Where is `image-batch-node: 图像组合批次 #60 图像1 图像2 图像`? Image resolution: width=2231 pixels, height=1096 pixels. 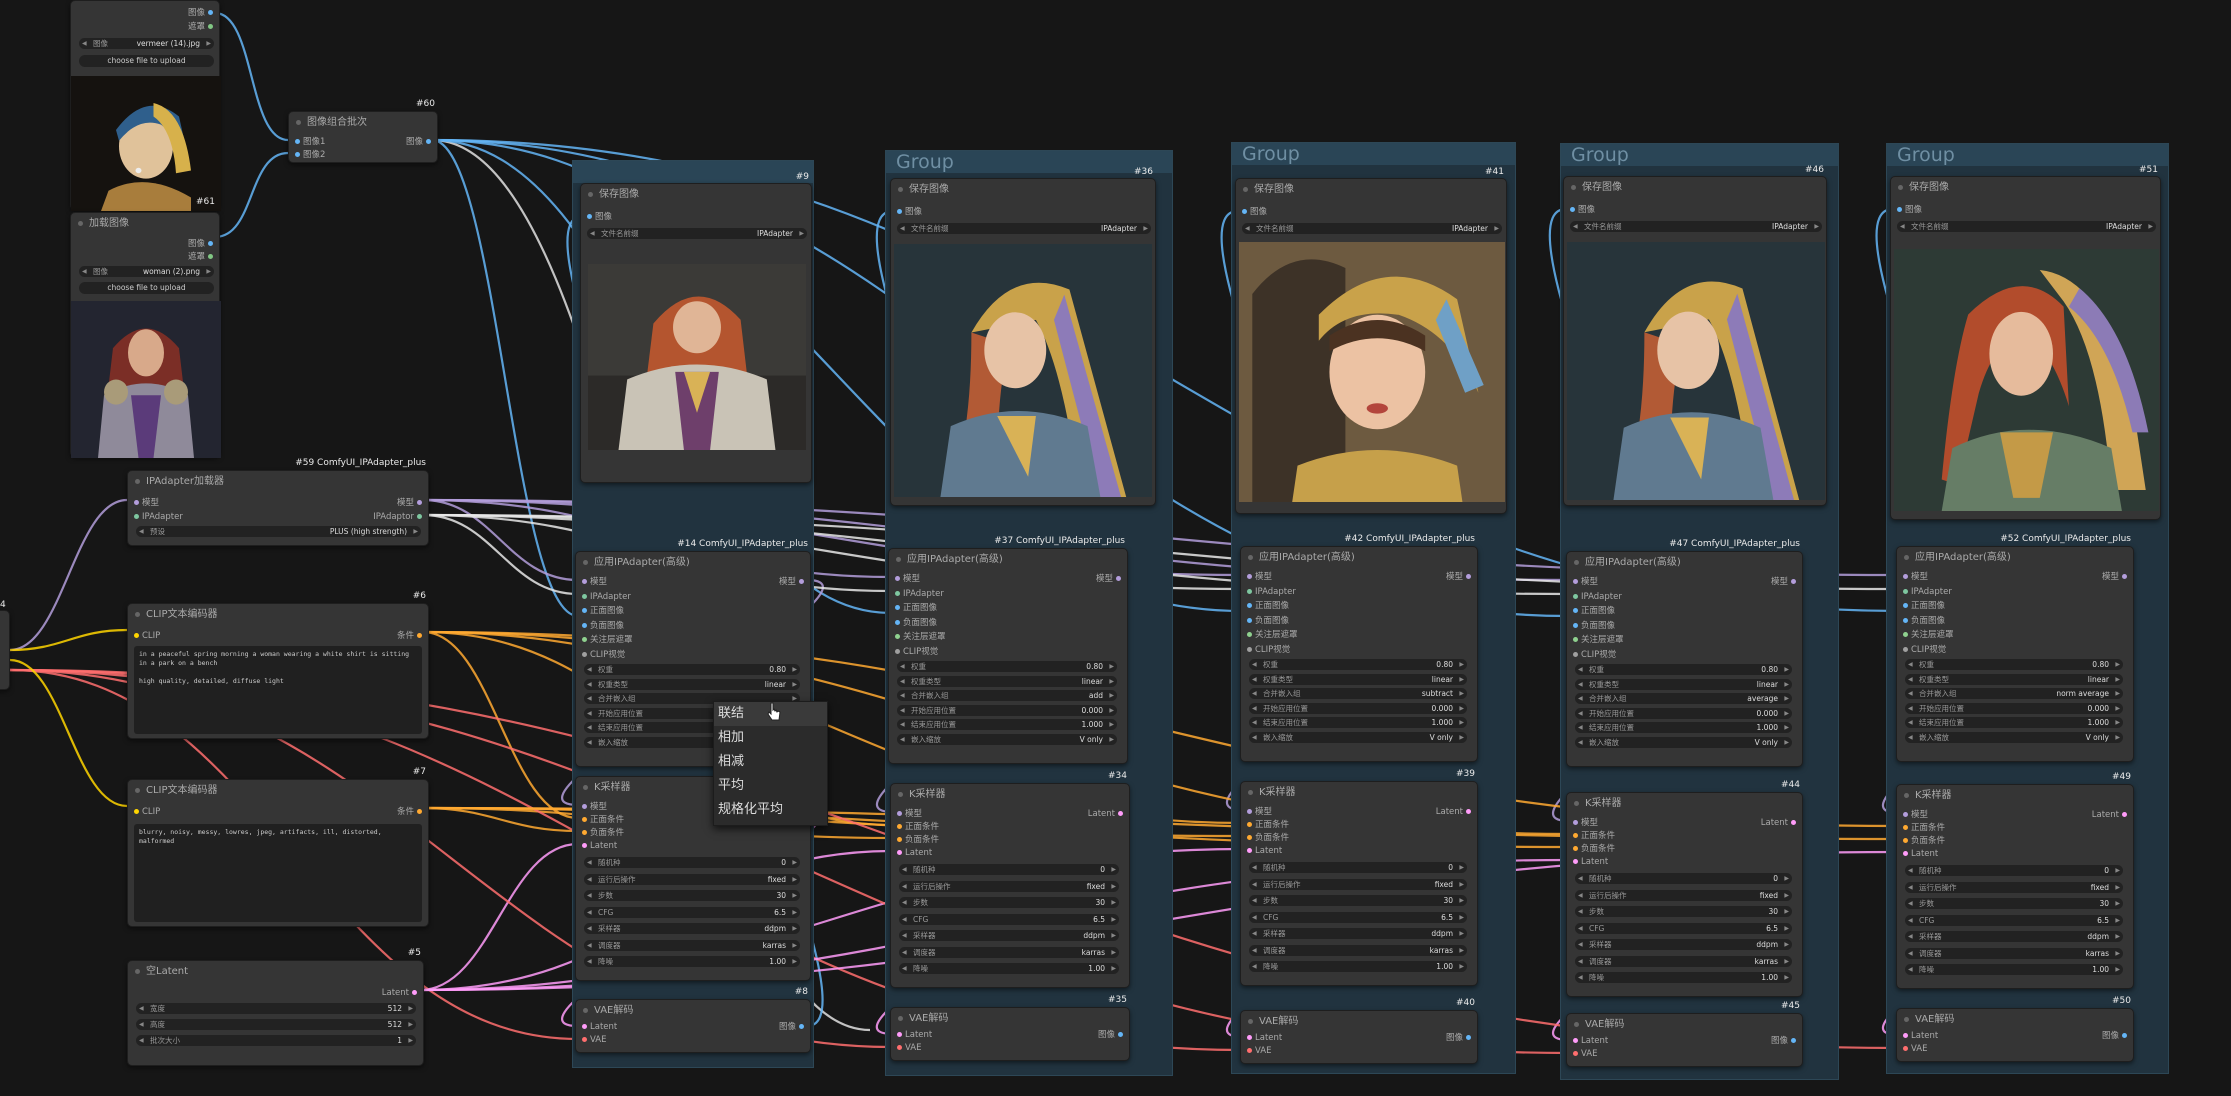
image-batch-node: 图像组合批次 #60 图像1 图像2 图像 is located at coordinates (363, 131).